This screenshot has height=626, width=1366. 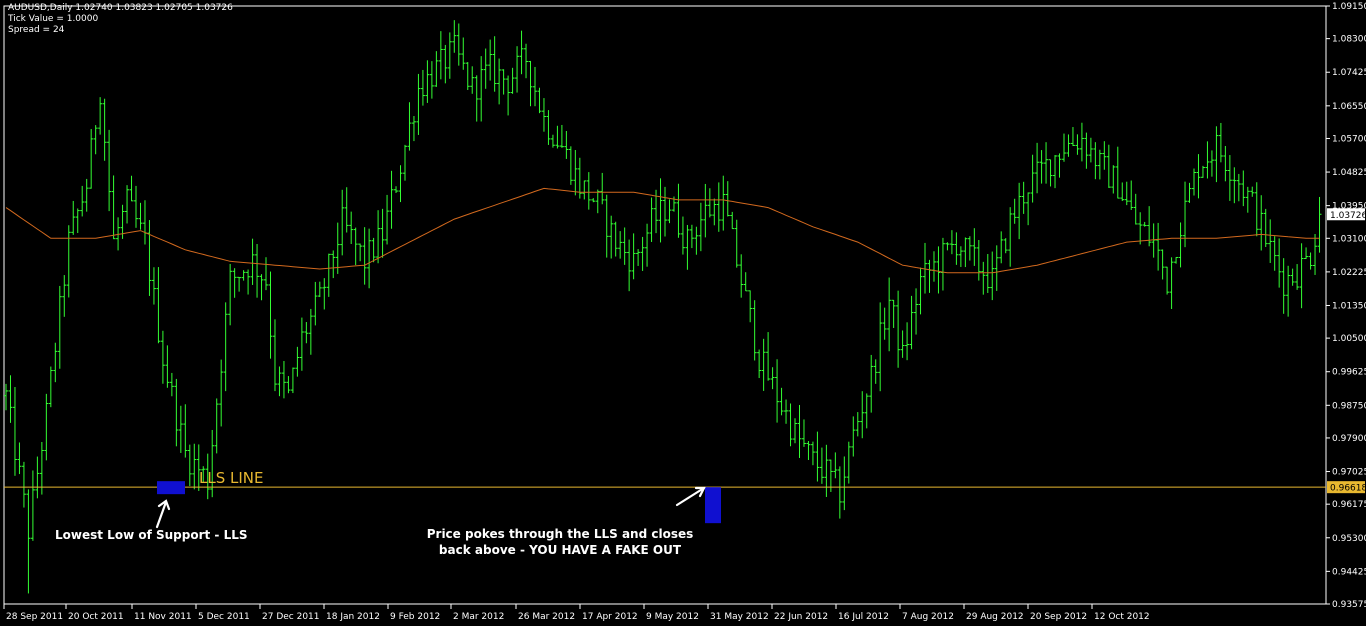 What do you see at coordinates (291, 617) in the screenshot?
I see `x-tick-label: 27 Dec 2011` at bounding box center [291, 617].